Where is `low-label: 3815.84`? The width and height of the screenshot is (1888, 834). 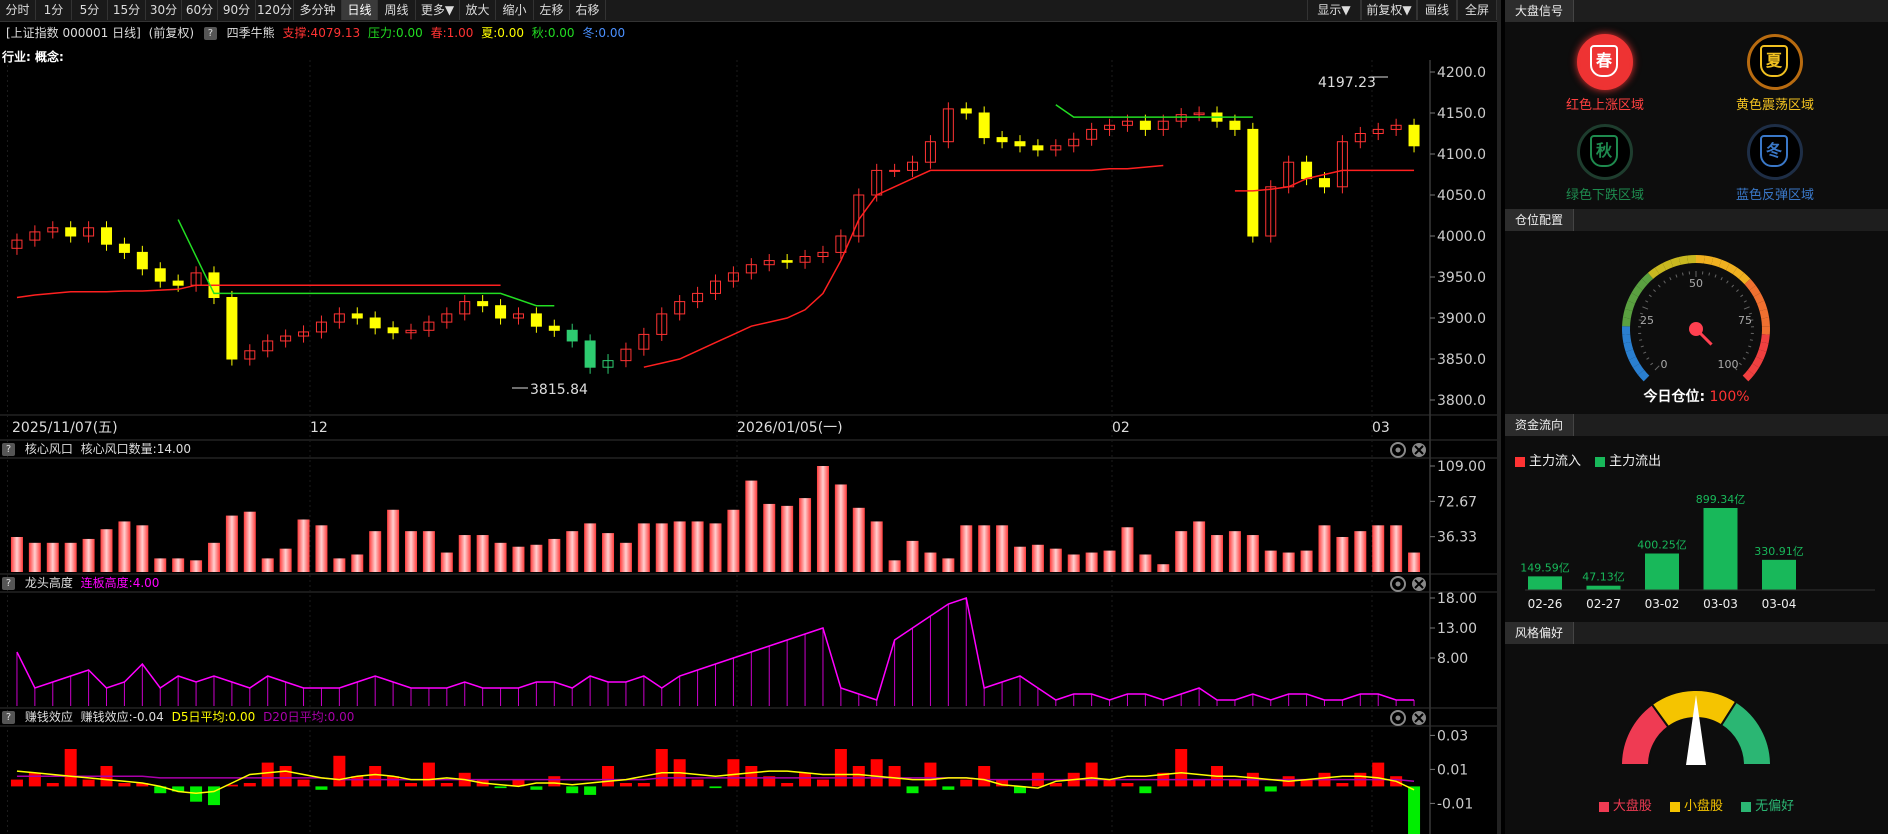
low-label: 3815.84 is located at coordinates (559, 390).